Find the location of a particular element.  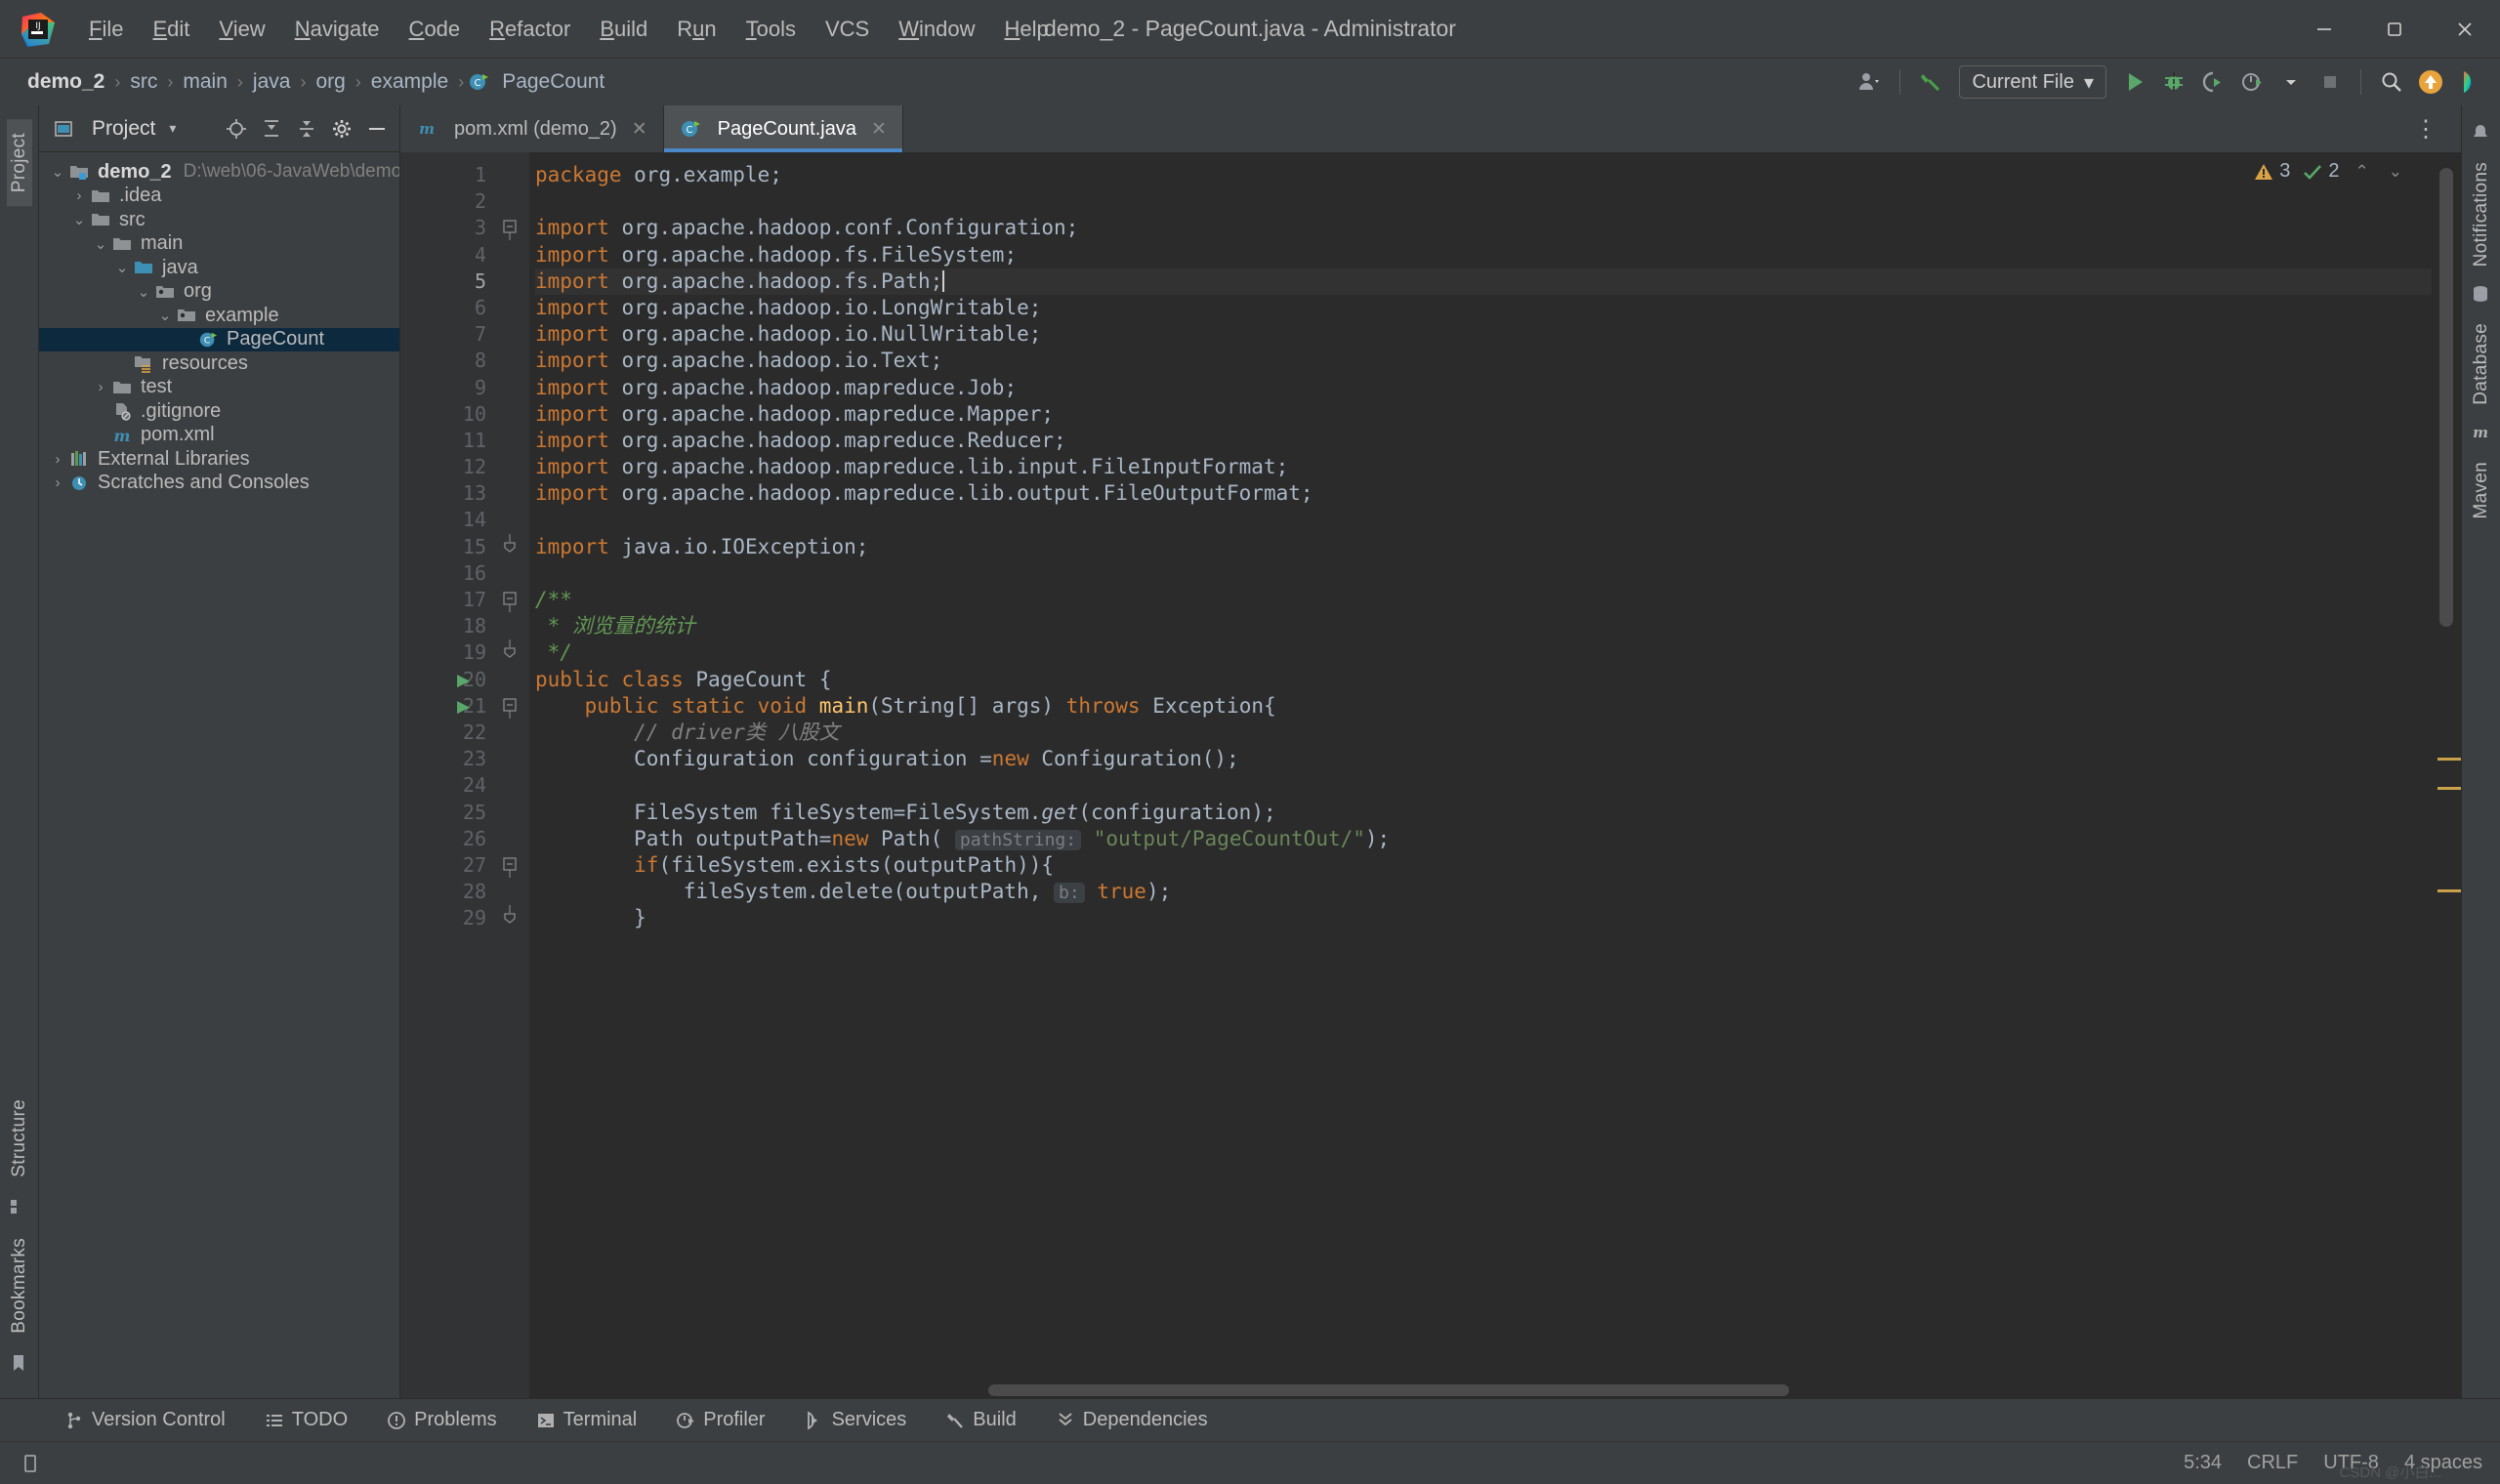

sidebar-item-notifications: Notifications is located at coordinates (2481, 214).